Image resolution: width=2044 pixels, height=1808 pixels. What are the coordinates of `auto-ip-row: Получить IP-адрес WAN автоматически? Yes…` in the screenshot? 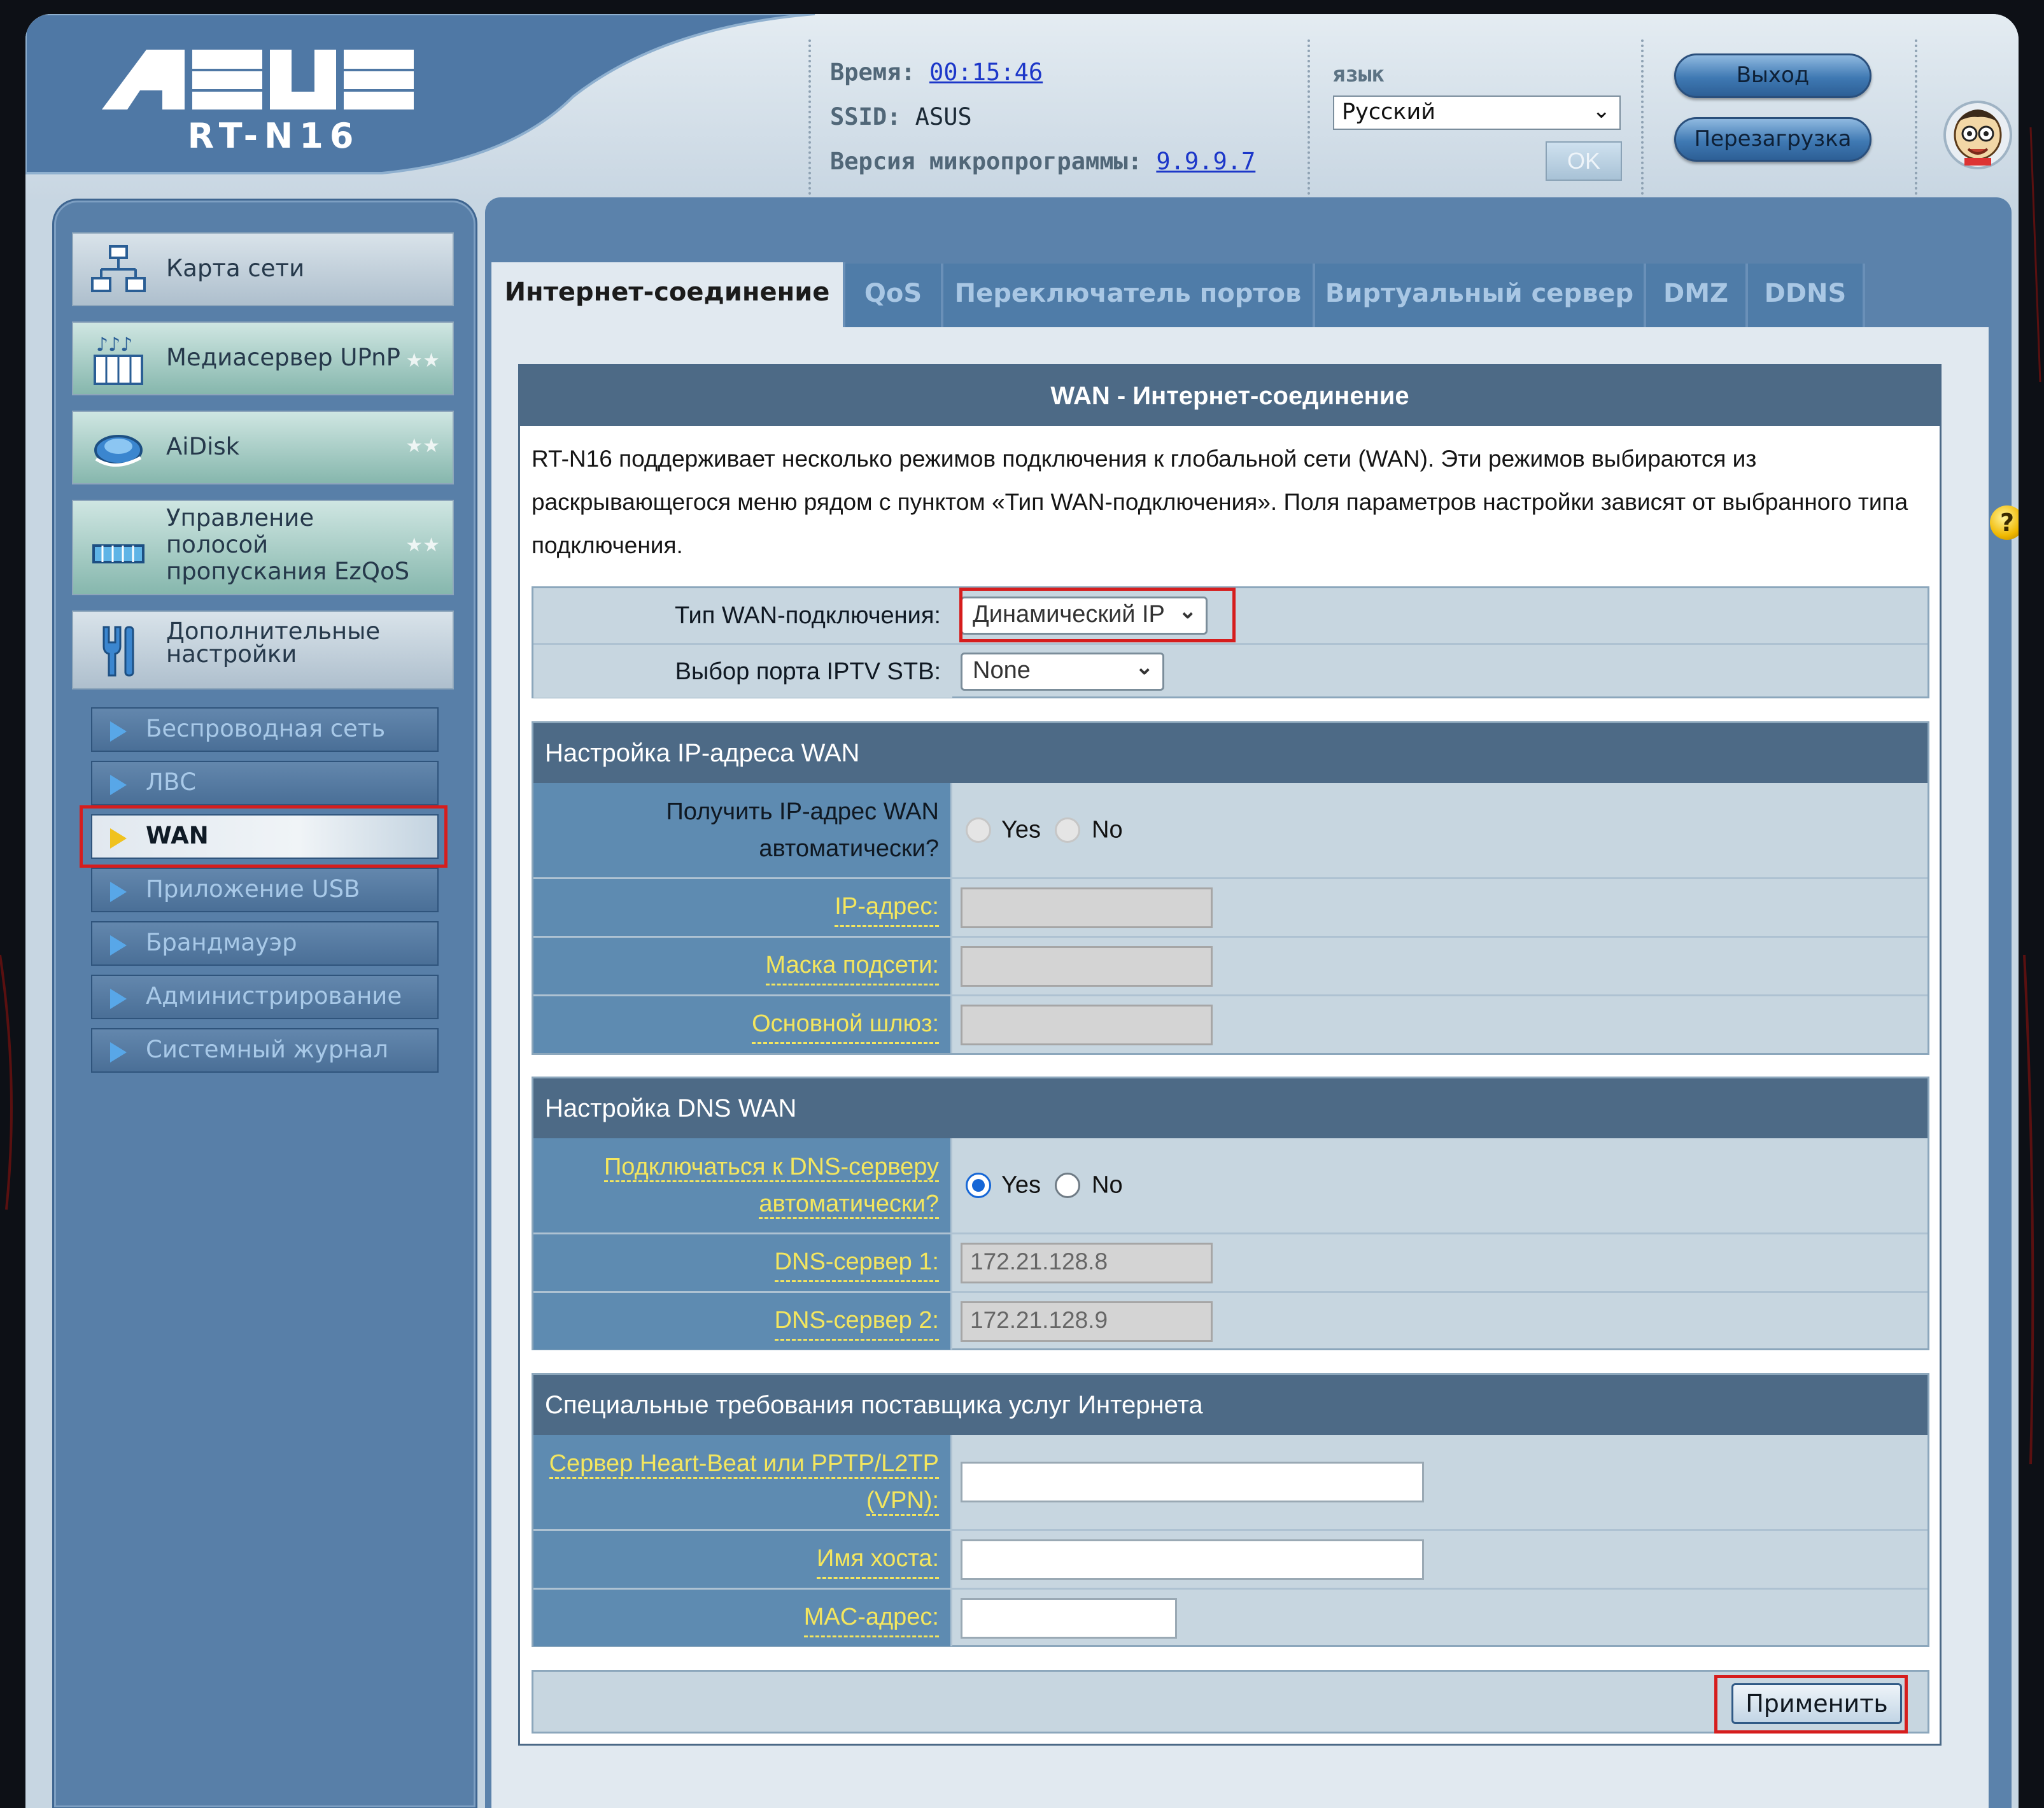 It's located at (1231, 830).